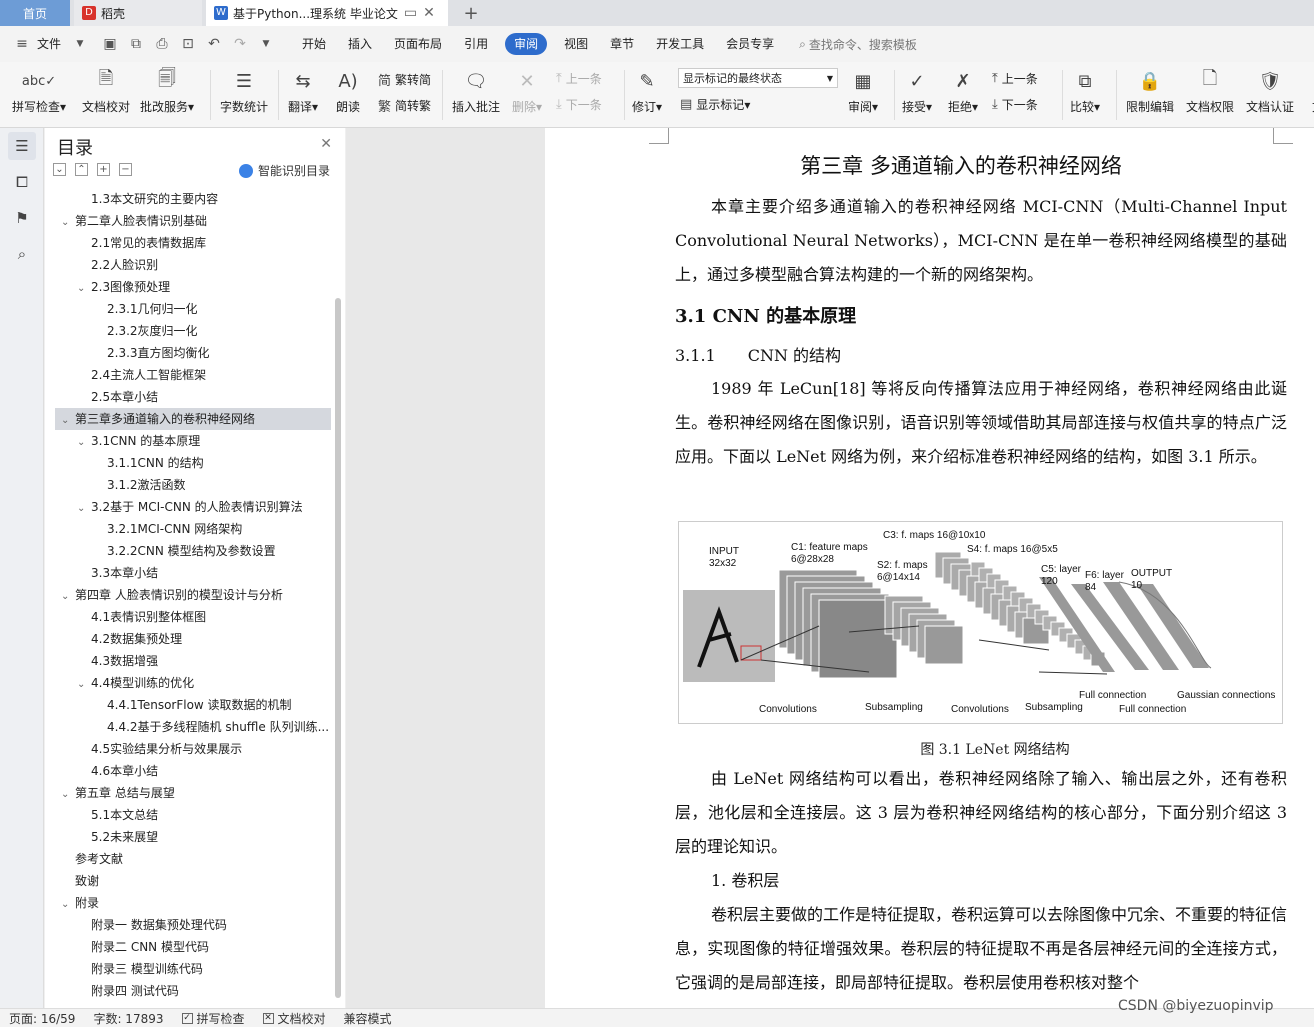  What do you see at coordinates (193, 683) in the screenshot?
I see `toc-item: ⌄ 4.4模型训练的优化` at bounding box center [193, 683].